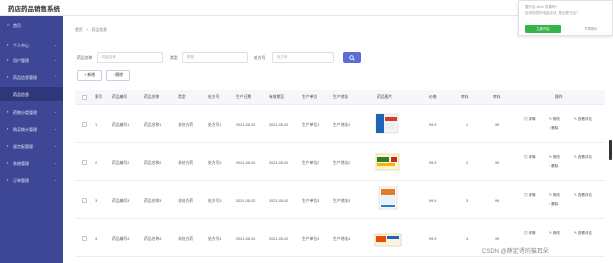  What do you see at coordinates (118, 75) in the screenshot?
I see `delete-button: ▫ 删除` at bounding box center [118, 75].